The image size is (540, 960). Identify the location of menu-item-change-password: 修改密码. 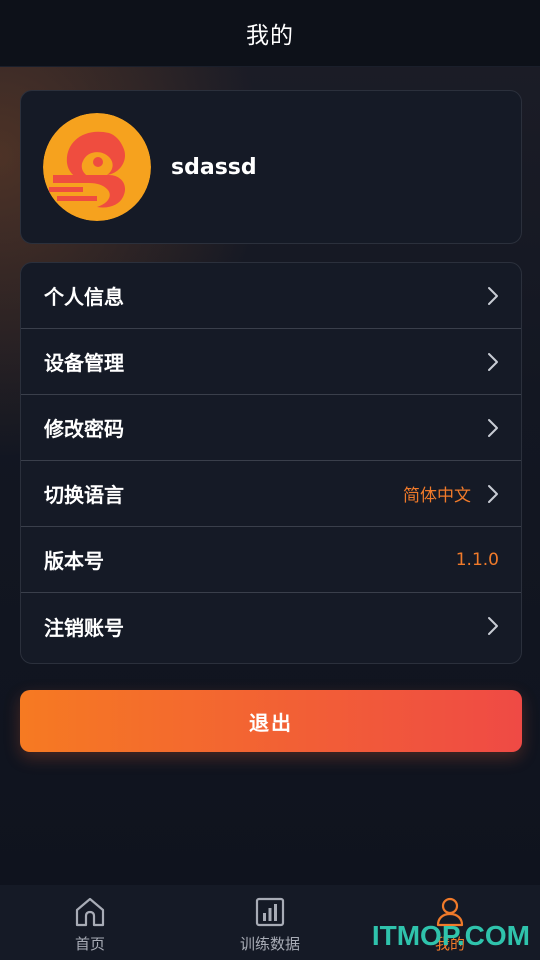
(271, 428).